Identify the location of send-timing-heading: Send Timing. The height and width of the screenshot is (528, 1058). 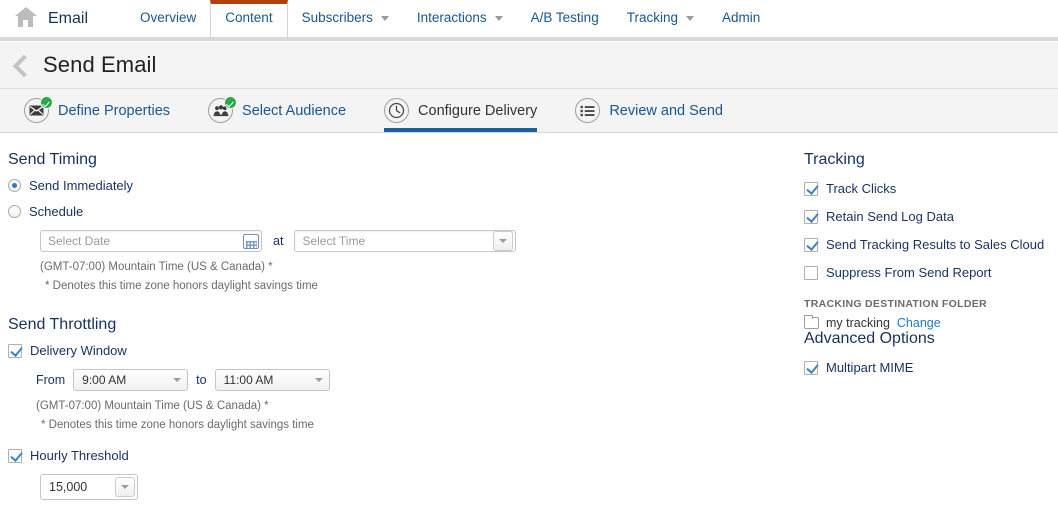
(52, 159).